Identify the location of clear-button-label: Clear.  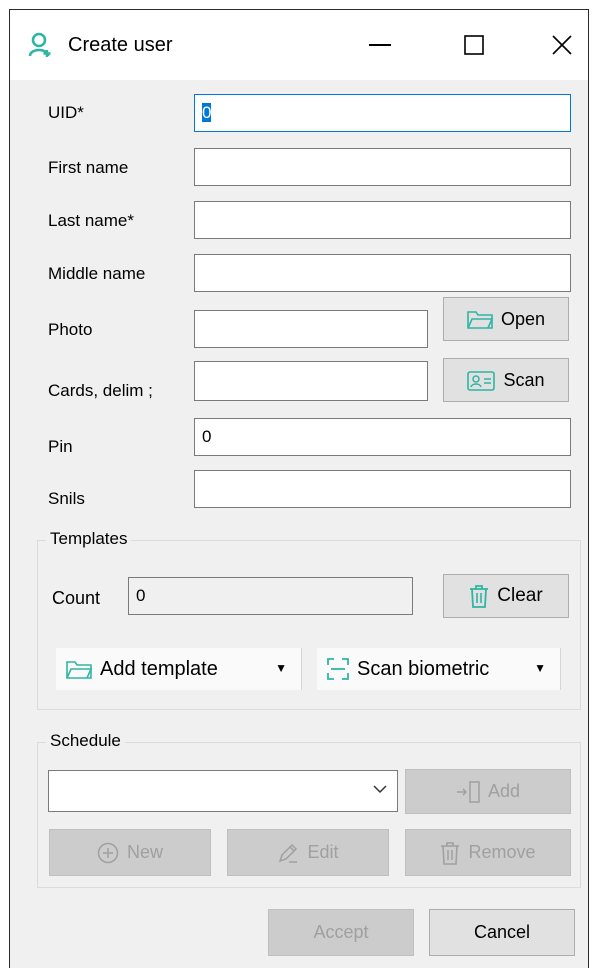
(520, 595).